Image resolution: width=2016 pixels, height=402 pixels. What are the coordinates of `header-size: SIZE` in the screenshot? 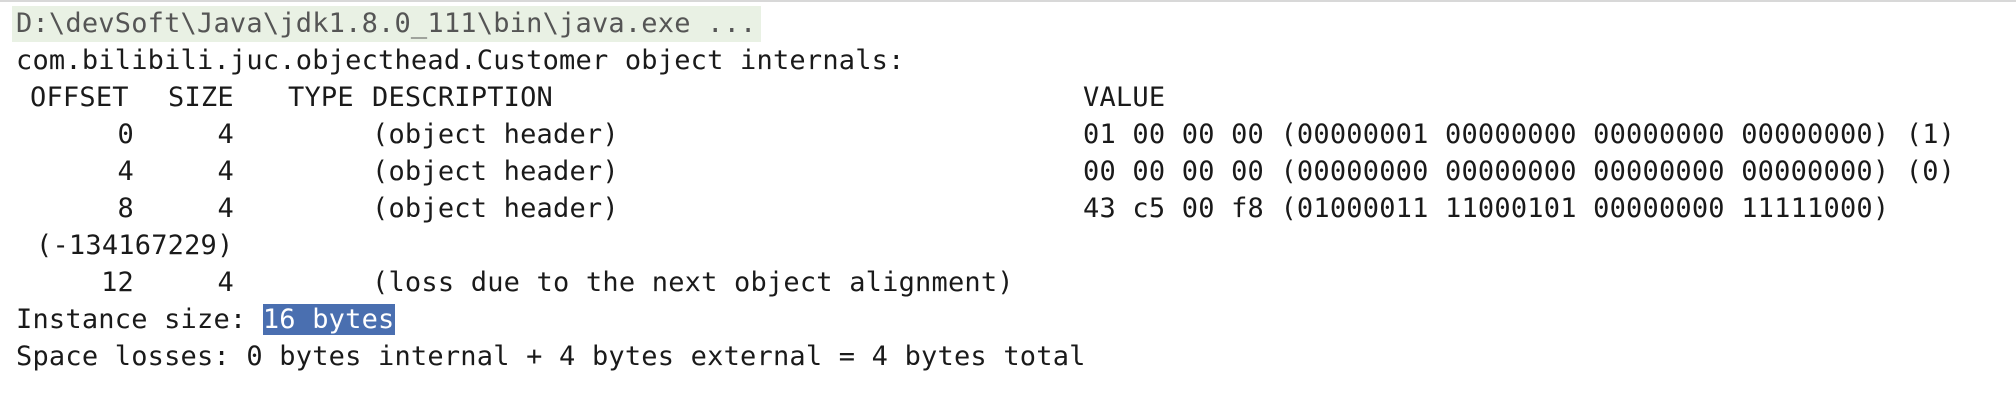 It's located at (201, 97).